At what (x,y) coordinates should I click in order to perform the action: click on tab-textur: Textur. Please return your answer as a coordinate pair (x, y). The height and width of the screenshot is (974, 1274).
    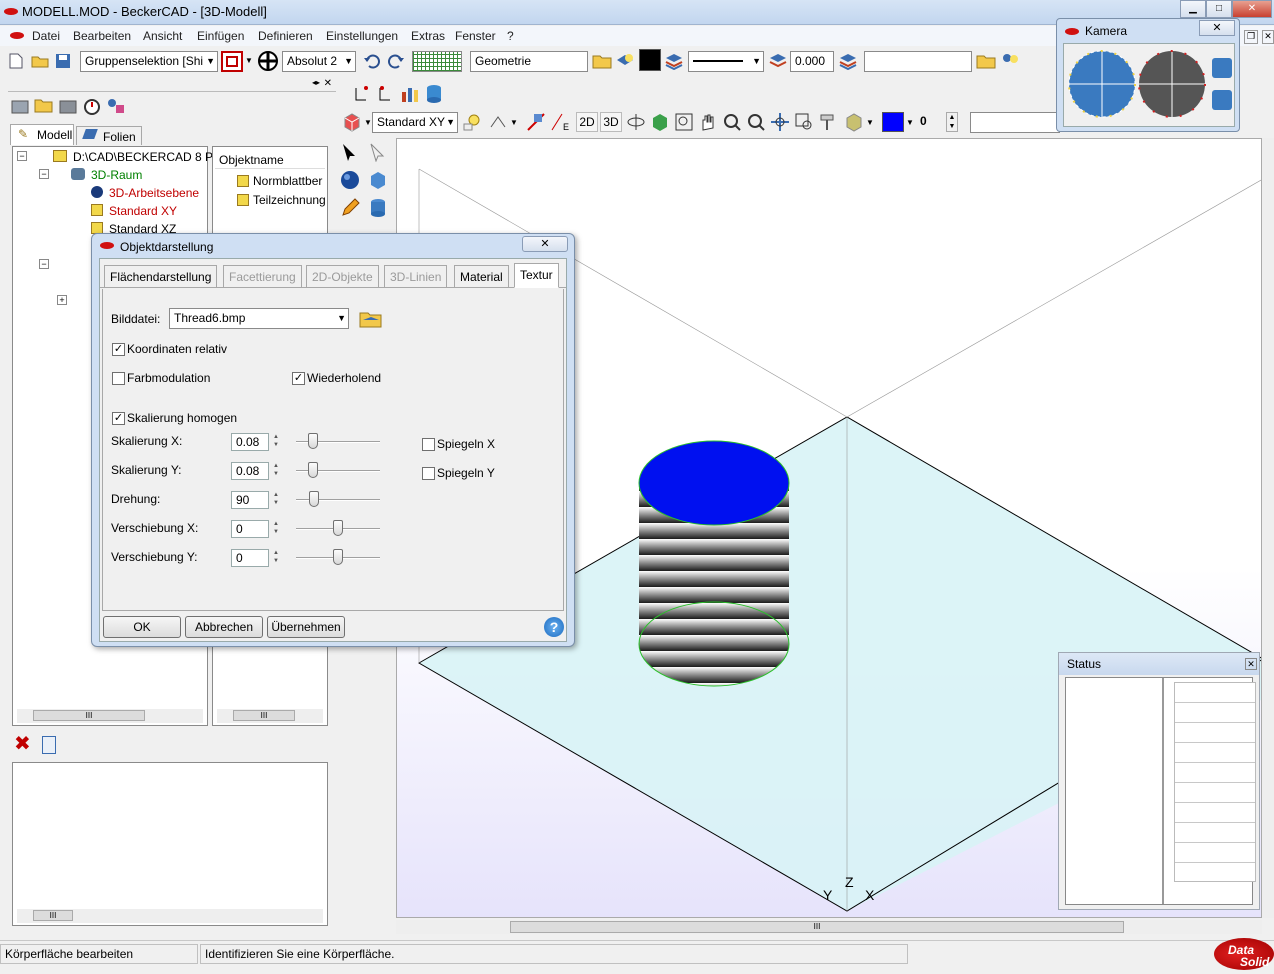
    Looking at the image, I should click on (536, 275).